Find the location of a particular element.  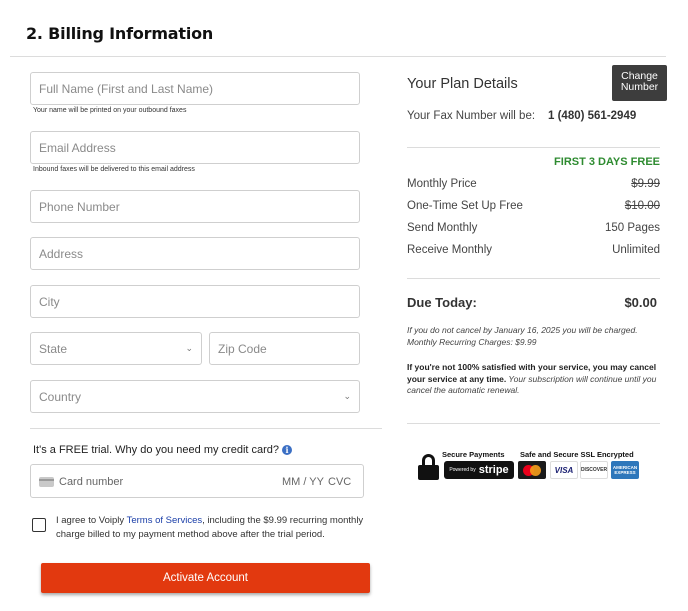

email-placeholder: Email Address is located at coordinates (77, 147).